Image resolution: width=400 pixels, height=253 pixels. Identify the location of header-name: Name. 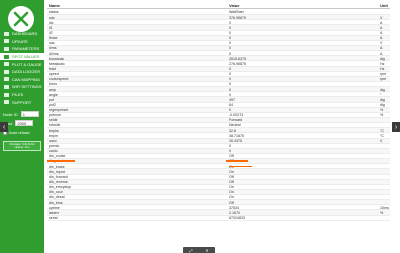
(54, 5).